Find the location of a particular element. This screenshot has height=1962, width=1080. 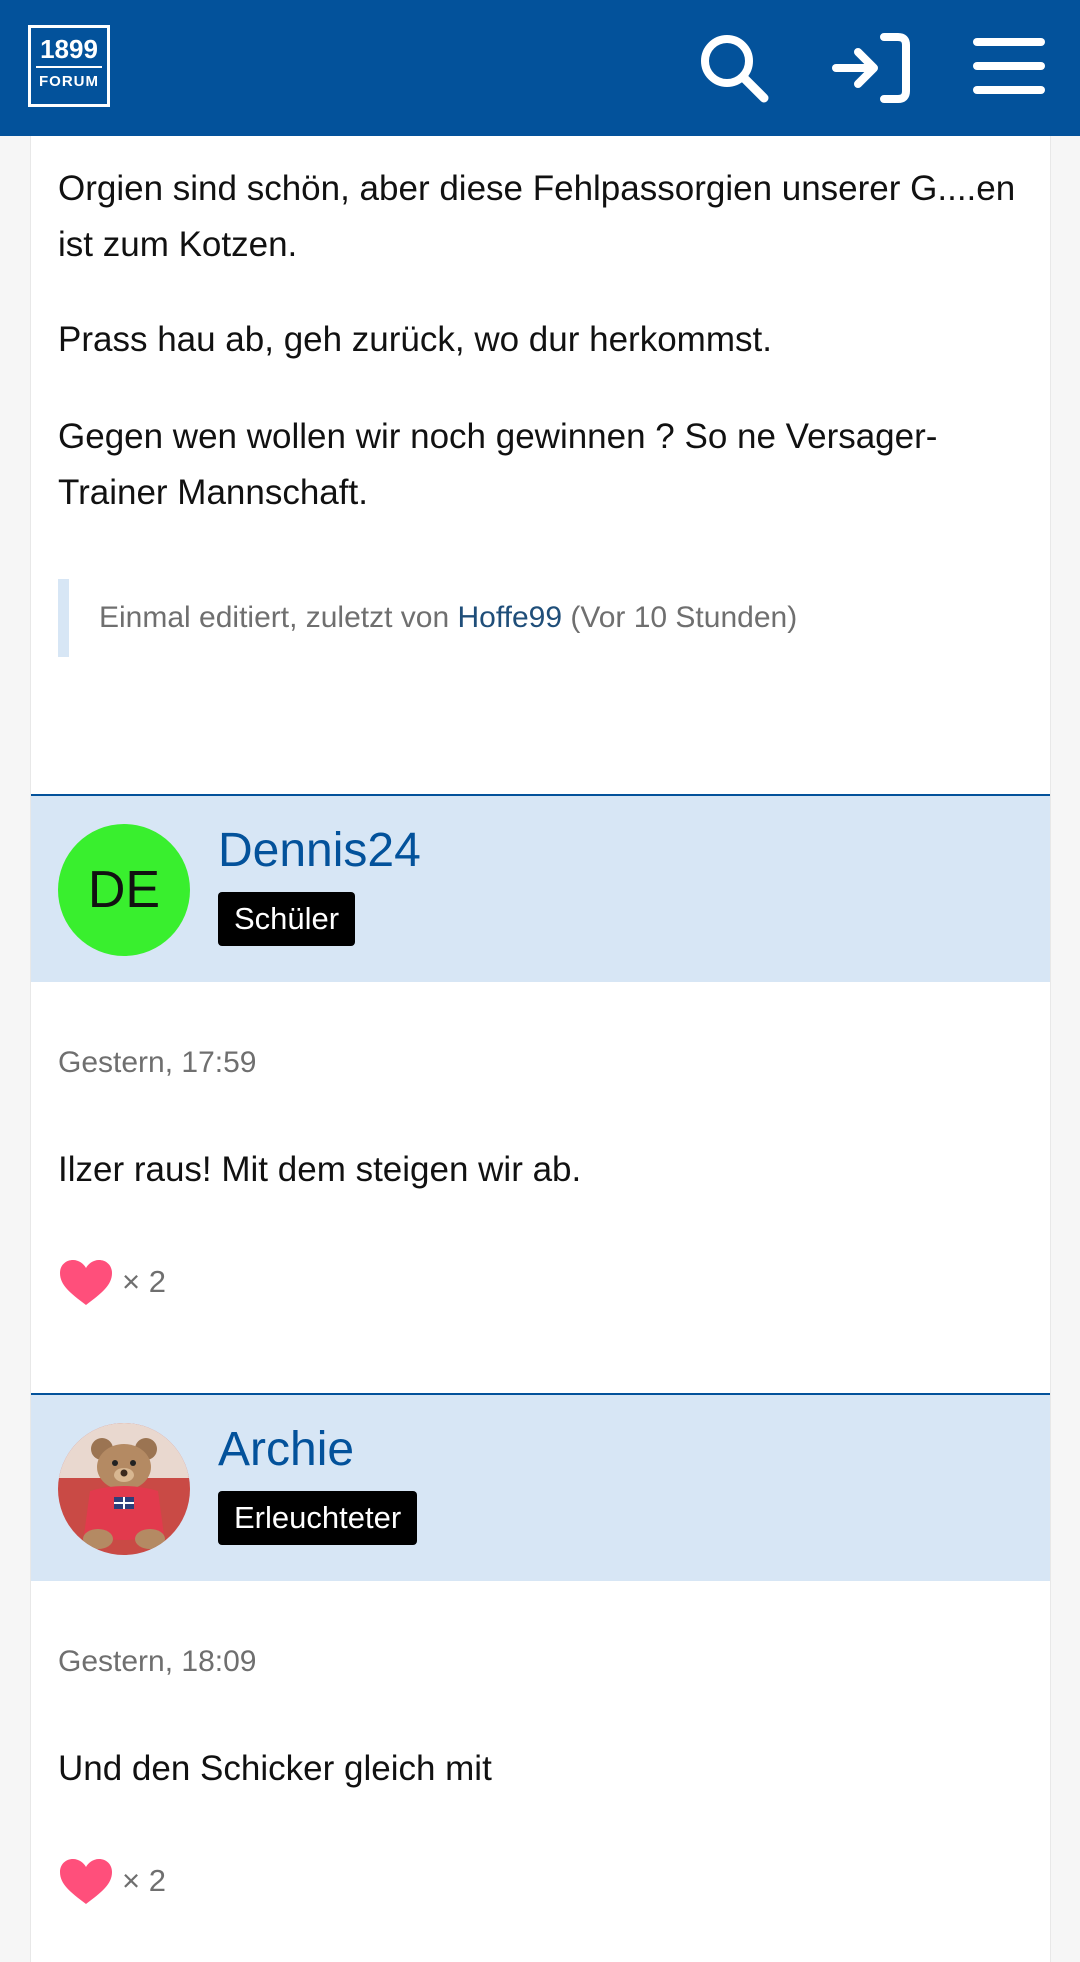

post-time: Gestern, 18:09 is located at coordinates (157, 1662).